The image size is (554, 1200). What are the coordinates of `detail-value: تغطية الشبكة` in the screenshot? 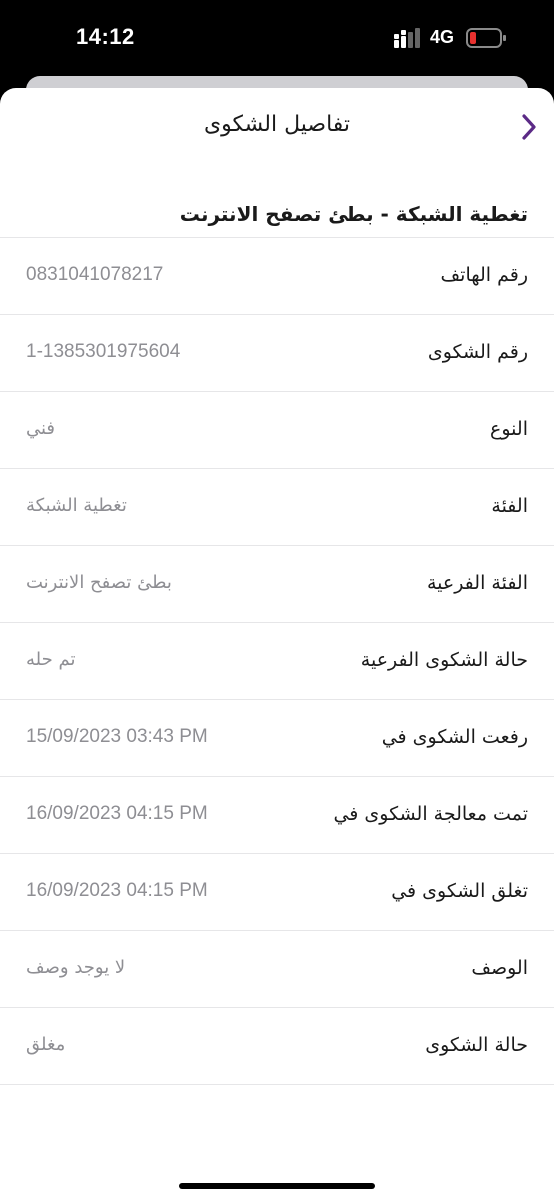 It's located at (76, 505).